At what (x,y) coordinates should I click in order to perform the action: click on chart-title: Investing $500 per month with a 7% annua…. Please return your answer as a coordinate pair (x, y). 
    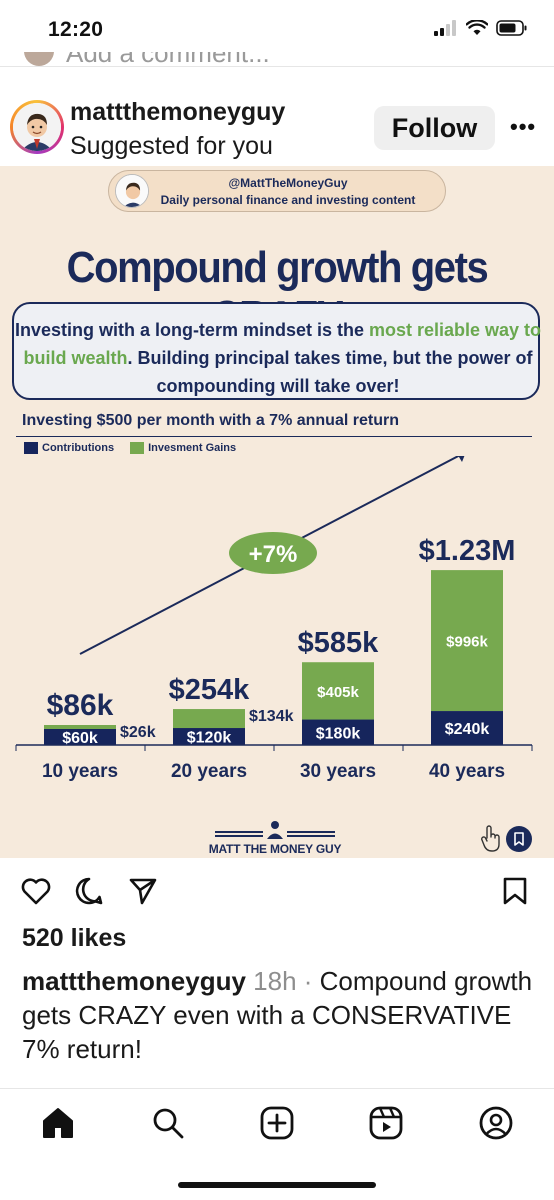
    Looking at the image, I should click on (210, 420).